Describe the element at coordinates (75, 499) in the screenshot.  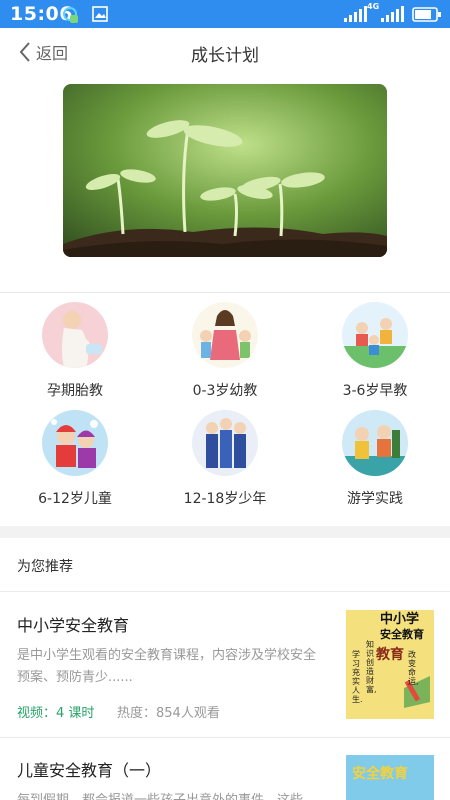
I see `category-label: 6-12岁儿童` at that location.